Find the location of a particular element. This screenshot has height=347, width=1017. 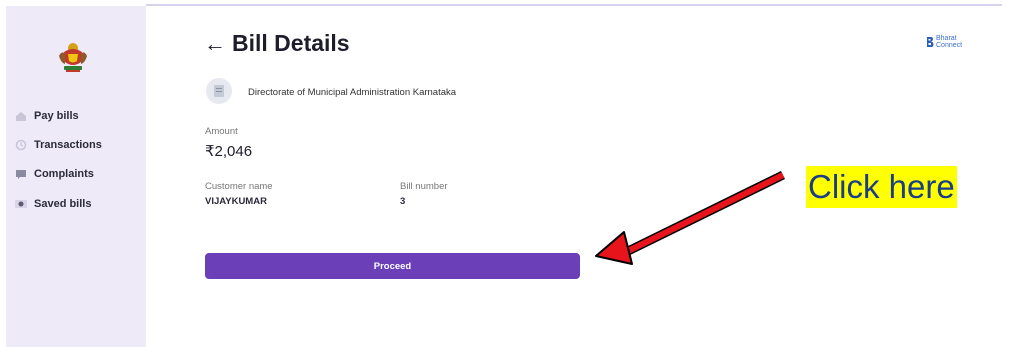

customer-name-value: VIJAYKUMAR is located at coordinates (236, 201).